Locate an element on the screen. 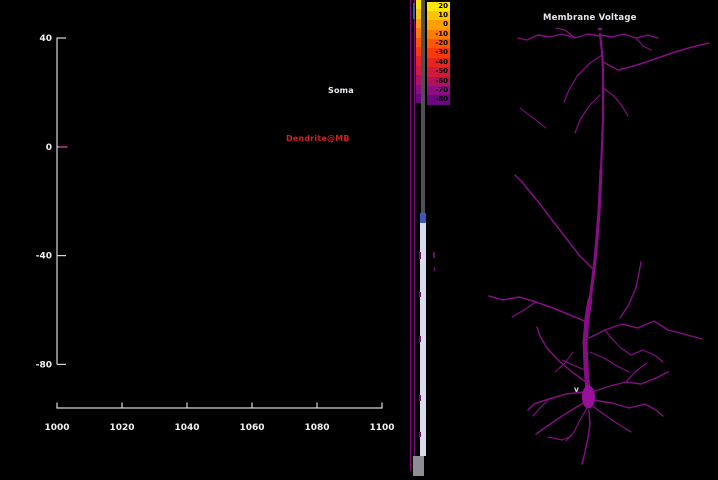 This screenshot has height=480, width=718. trace-label-soma: Soma is located at coordinates (341, 90).